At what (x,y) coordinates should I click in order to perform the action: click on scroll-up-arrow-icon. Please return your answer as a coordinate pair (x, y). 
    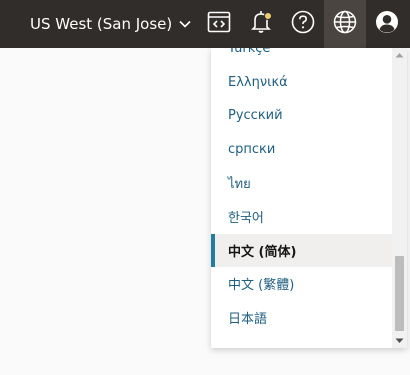
    Looking at the image, I should click on (399, 55).